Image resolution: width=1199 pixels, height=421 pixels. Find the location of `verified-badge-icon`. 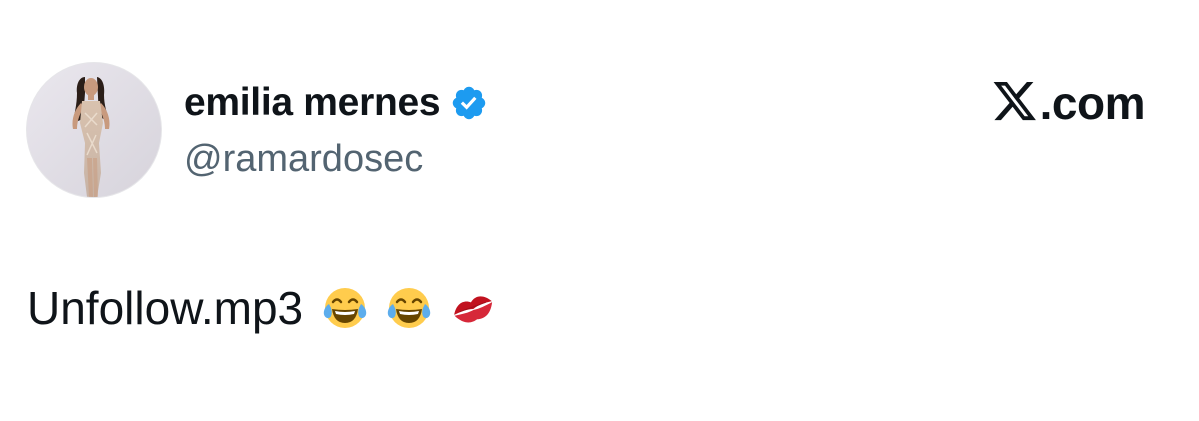

verified-badge-icon is located at coordinates (469, 103).